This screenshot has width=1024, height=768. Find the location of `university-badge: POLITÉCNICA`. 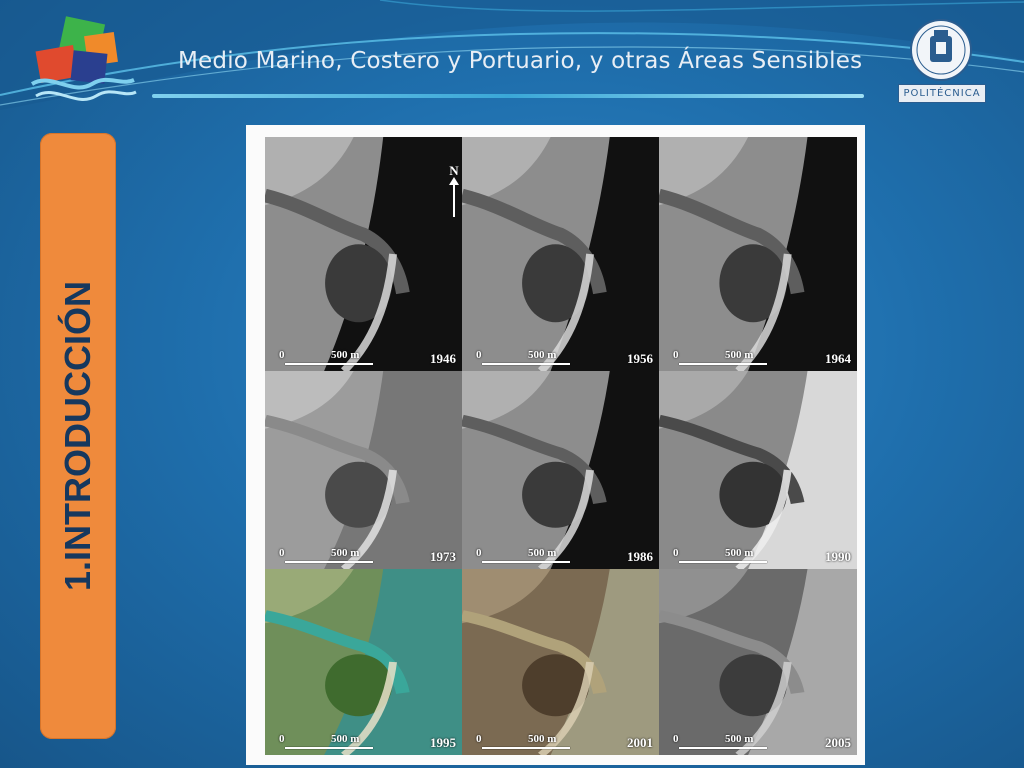

university-badge: POLITÉCNICA is located at coordinates (942, 93).